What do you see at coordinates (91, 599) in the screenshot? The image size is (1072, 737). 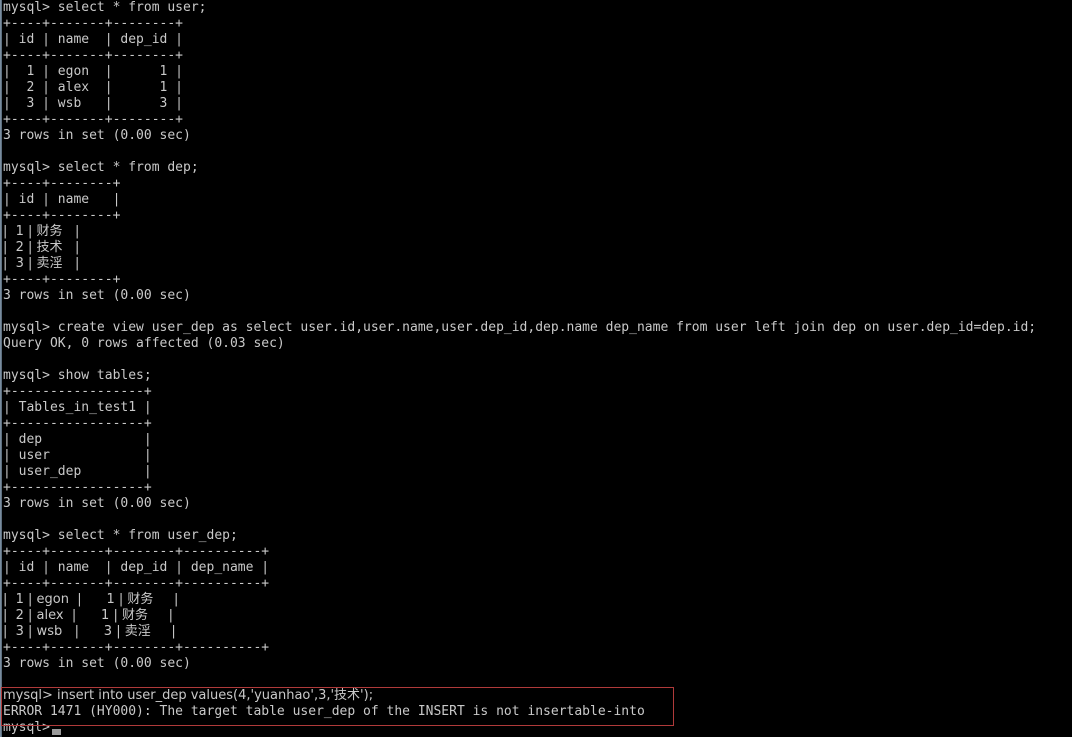 I see `terminal-line: | 1 | egon | 1 | 财务 |` at bounding box center [91, 599].